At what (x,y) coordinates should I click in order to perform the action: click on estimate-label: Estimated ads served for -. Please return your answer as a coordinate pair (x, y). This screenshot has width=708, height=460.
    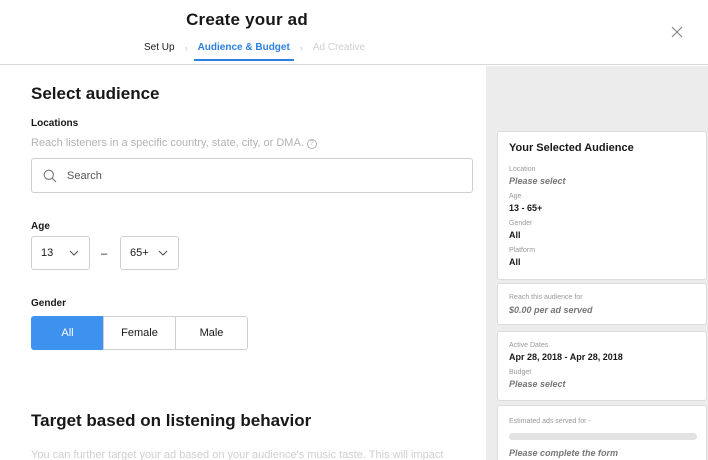
    Looking at the image, I should click on (550, 421).